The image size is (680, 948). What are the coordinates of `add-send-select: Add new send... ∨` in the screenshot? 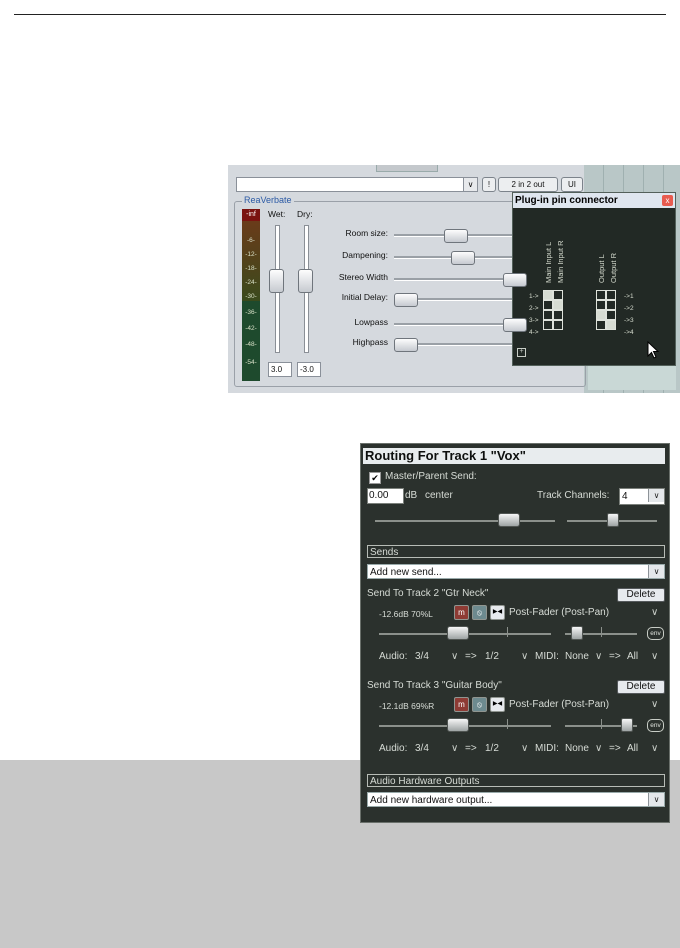 It's located at (516, 571).